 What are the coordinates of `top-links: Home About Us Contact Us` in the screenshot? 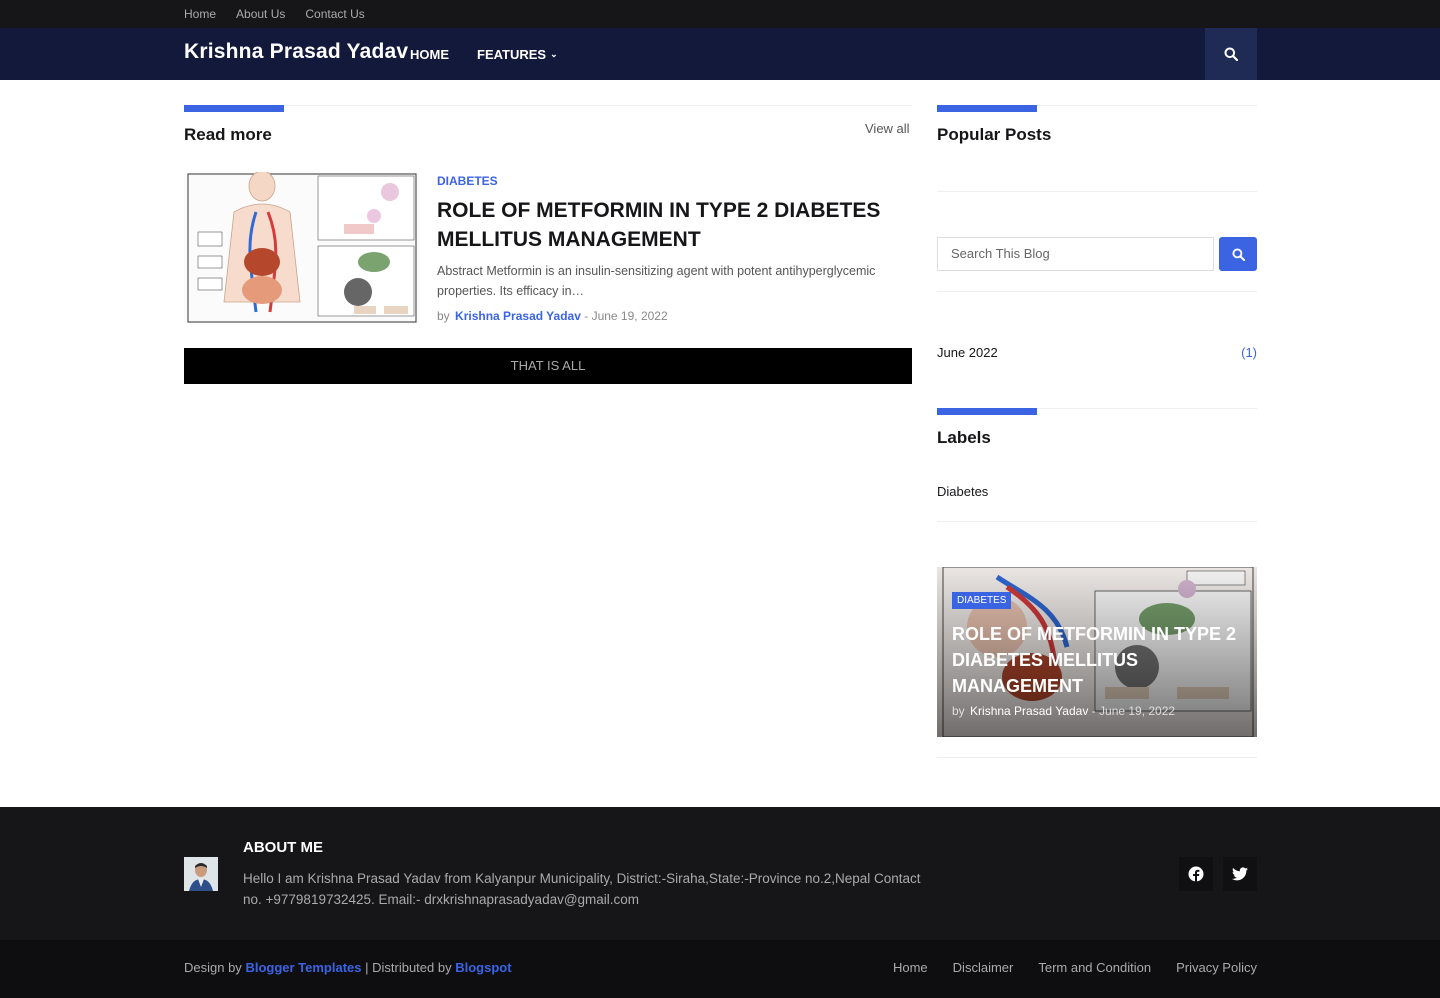 It's located at (274, 14).